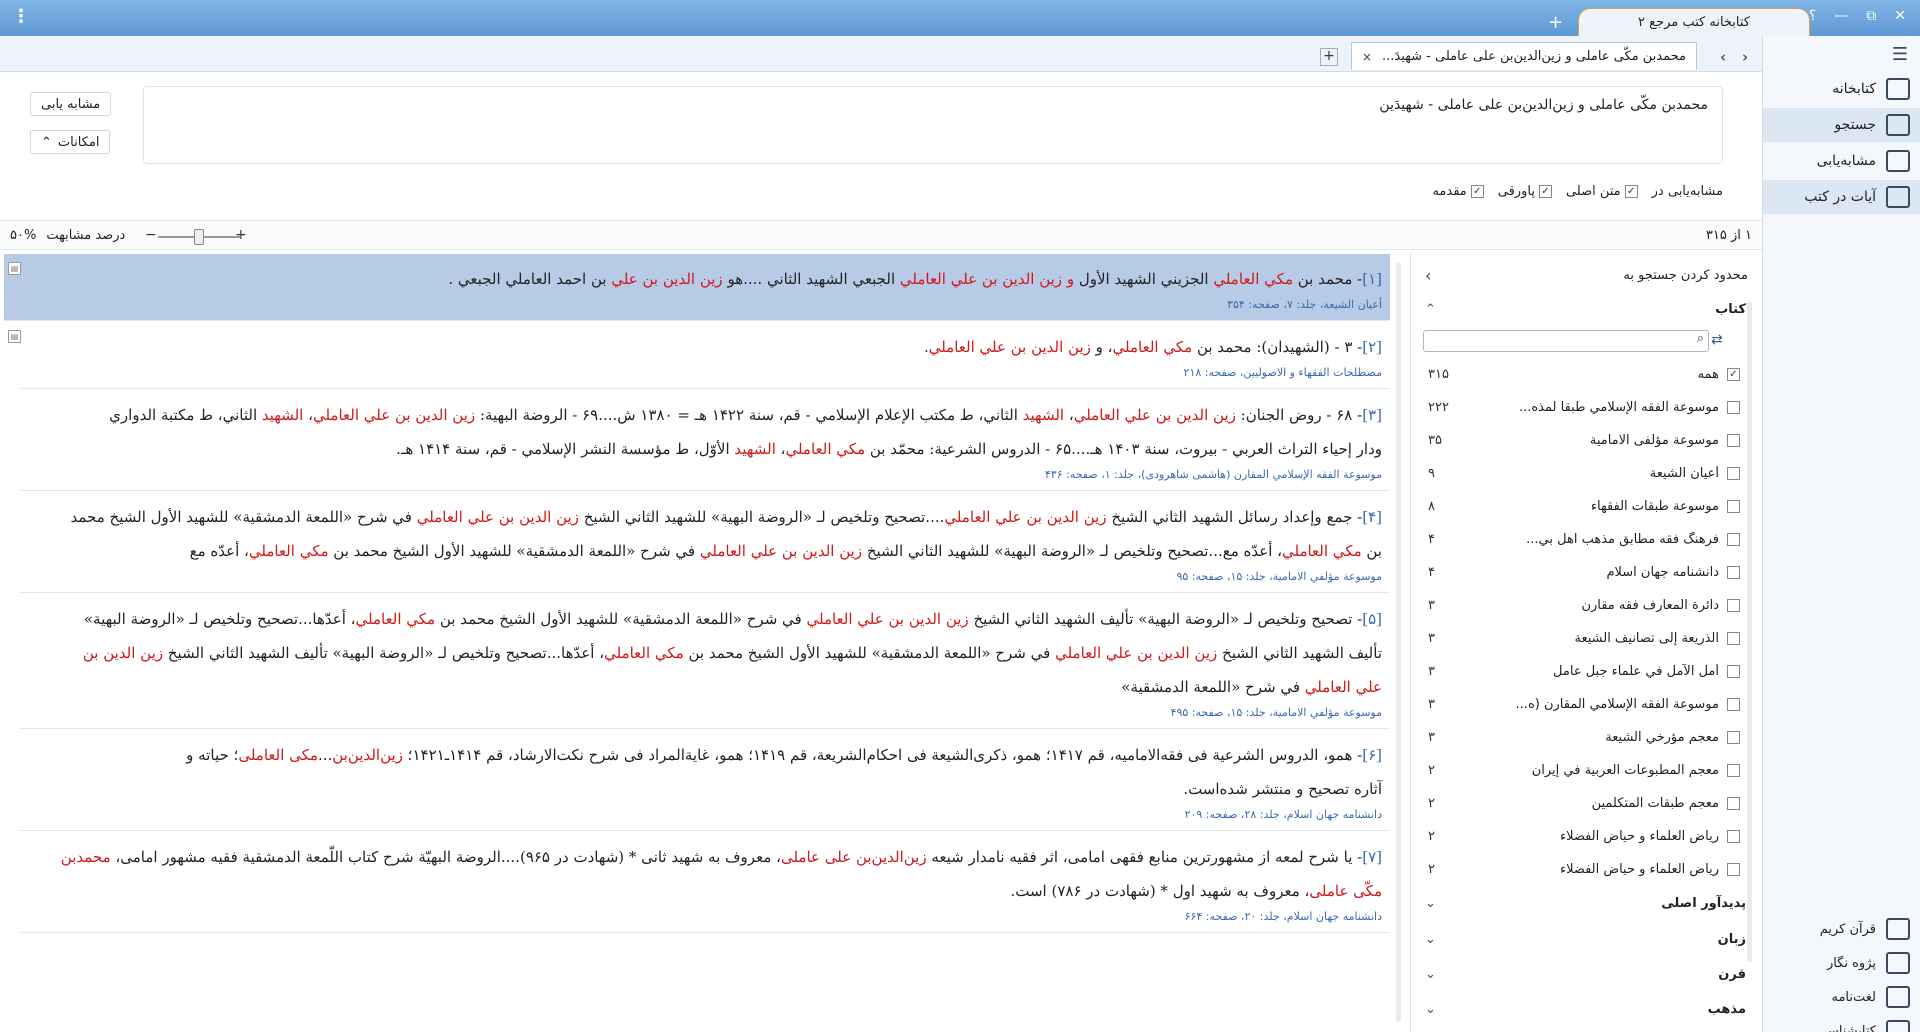 The height and width of the screenshot is (1032, 1920). What do you see at coordinates (1584, 506) in the screenshot?
I see `book-filter-row: موسوعة طبقات الفقهاء ۸` at bounding box center [1584, 506].